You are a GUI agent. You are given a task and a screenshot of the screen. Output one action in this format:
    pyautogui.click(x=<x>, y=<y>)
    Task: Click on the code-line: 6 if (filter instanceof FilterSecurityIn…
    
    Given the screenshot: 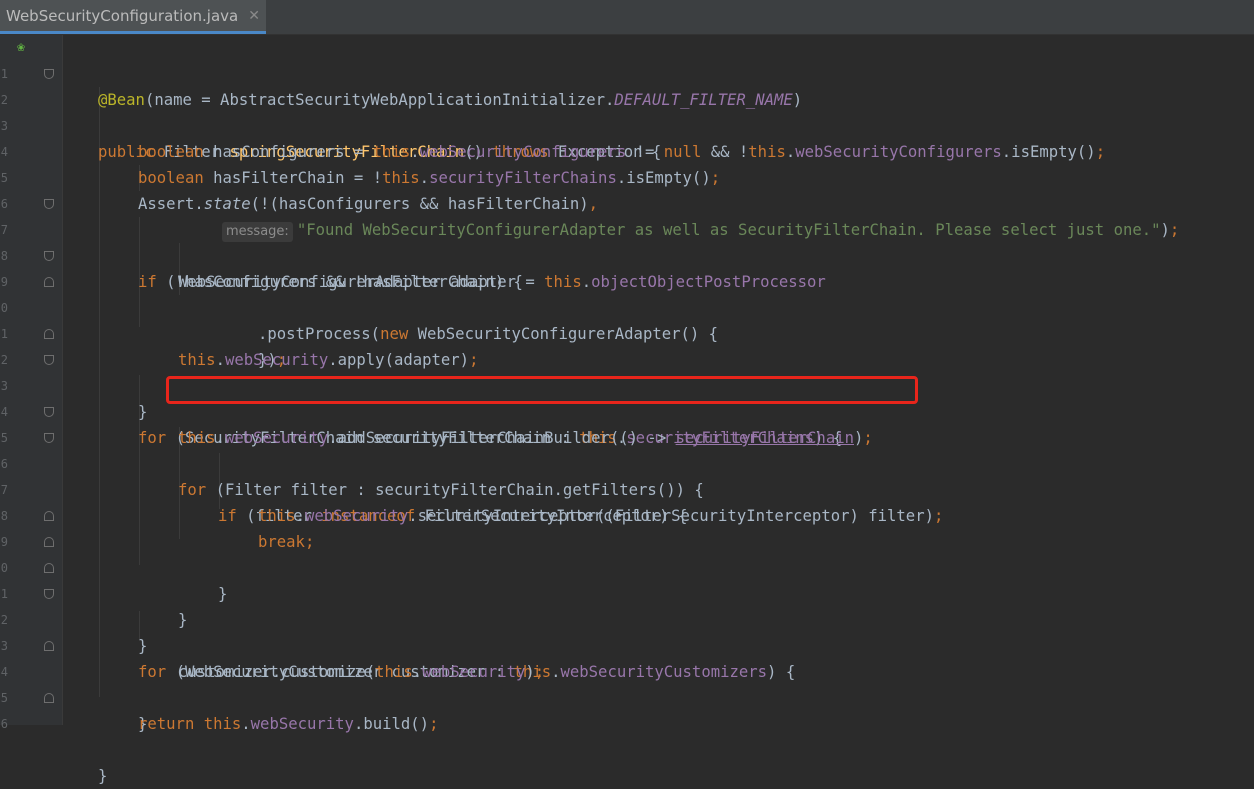 What is the action you would take?
    pyautogui.click(x=627, y=475)
    